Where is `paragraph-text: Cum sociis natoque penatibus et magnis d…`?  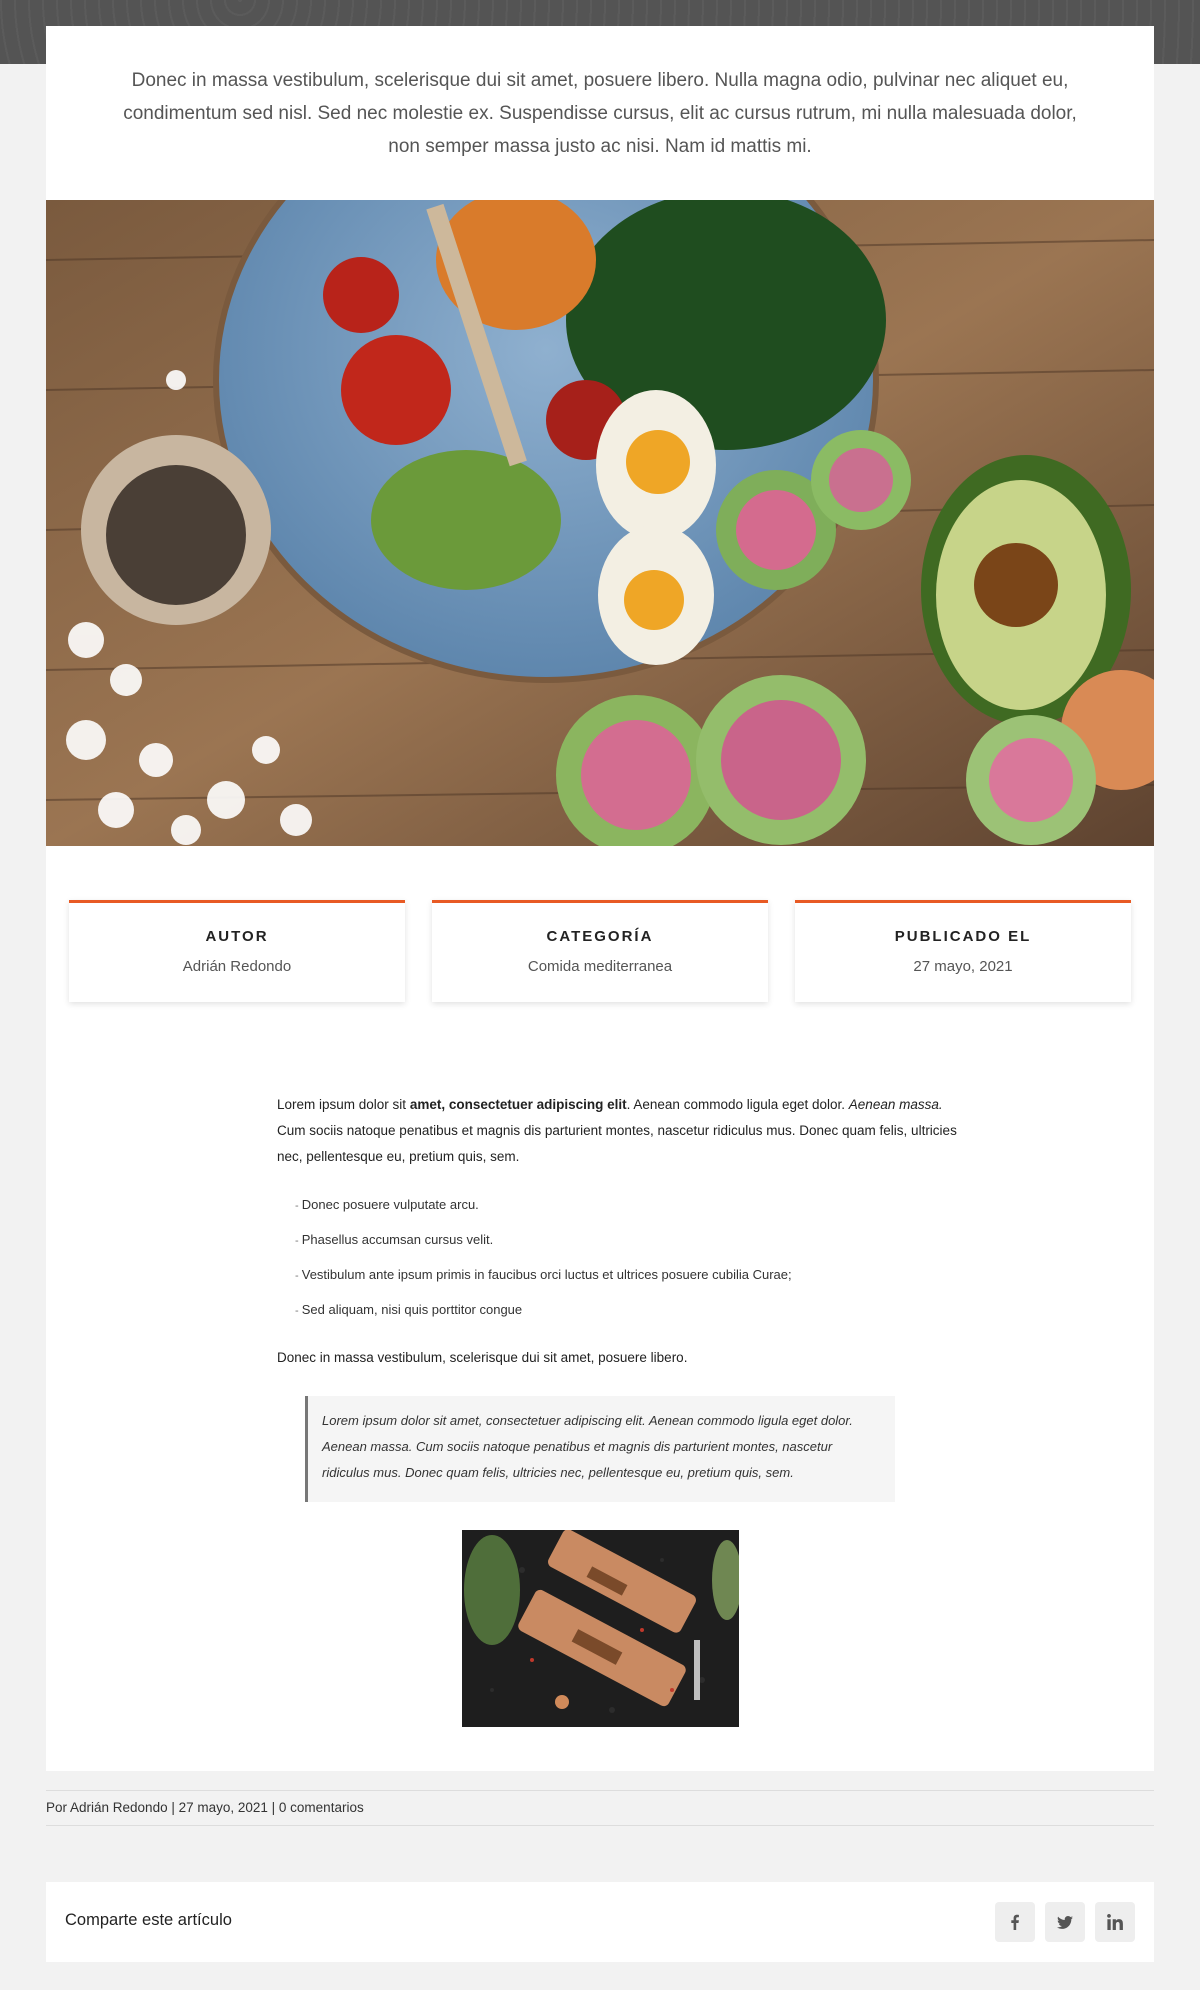 paragraph-text: Cum sociis natoque penatibus et magnis d… is located at coordinates (617, 1143).